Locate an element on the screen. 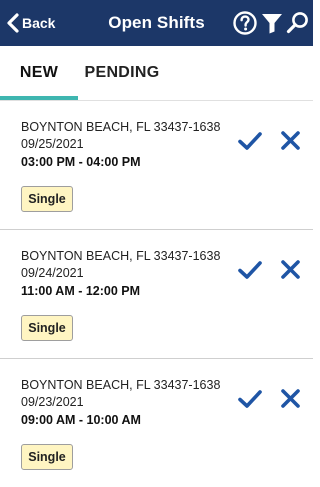 This screenshot has width=320, height=487. search-icon is located at coordinates (298, 23).